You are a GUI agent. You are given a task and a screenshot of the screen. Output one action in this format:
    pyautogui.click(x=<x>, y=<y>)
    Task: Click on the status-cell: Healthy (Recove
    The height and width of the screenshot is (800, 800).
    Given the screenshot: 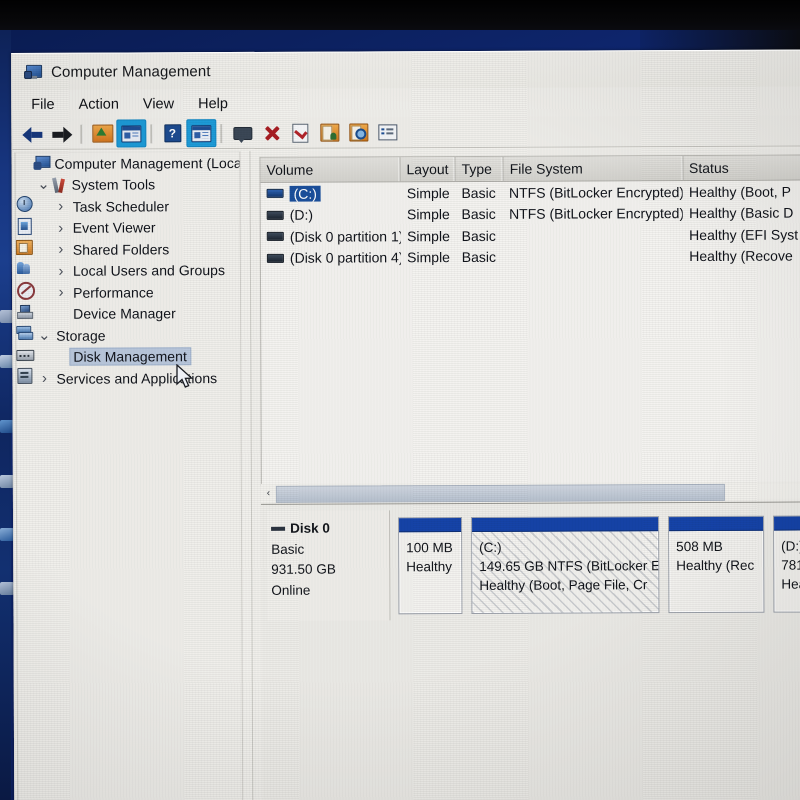 What is the action you would take?
    pyautogui.click(x=741, y=256)
    